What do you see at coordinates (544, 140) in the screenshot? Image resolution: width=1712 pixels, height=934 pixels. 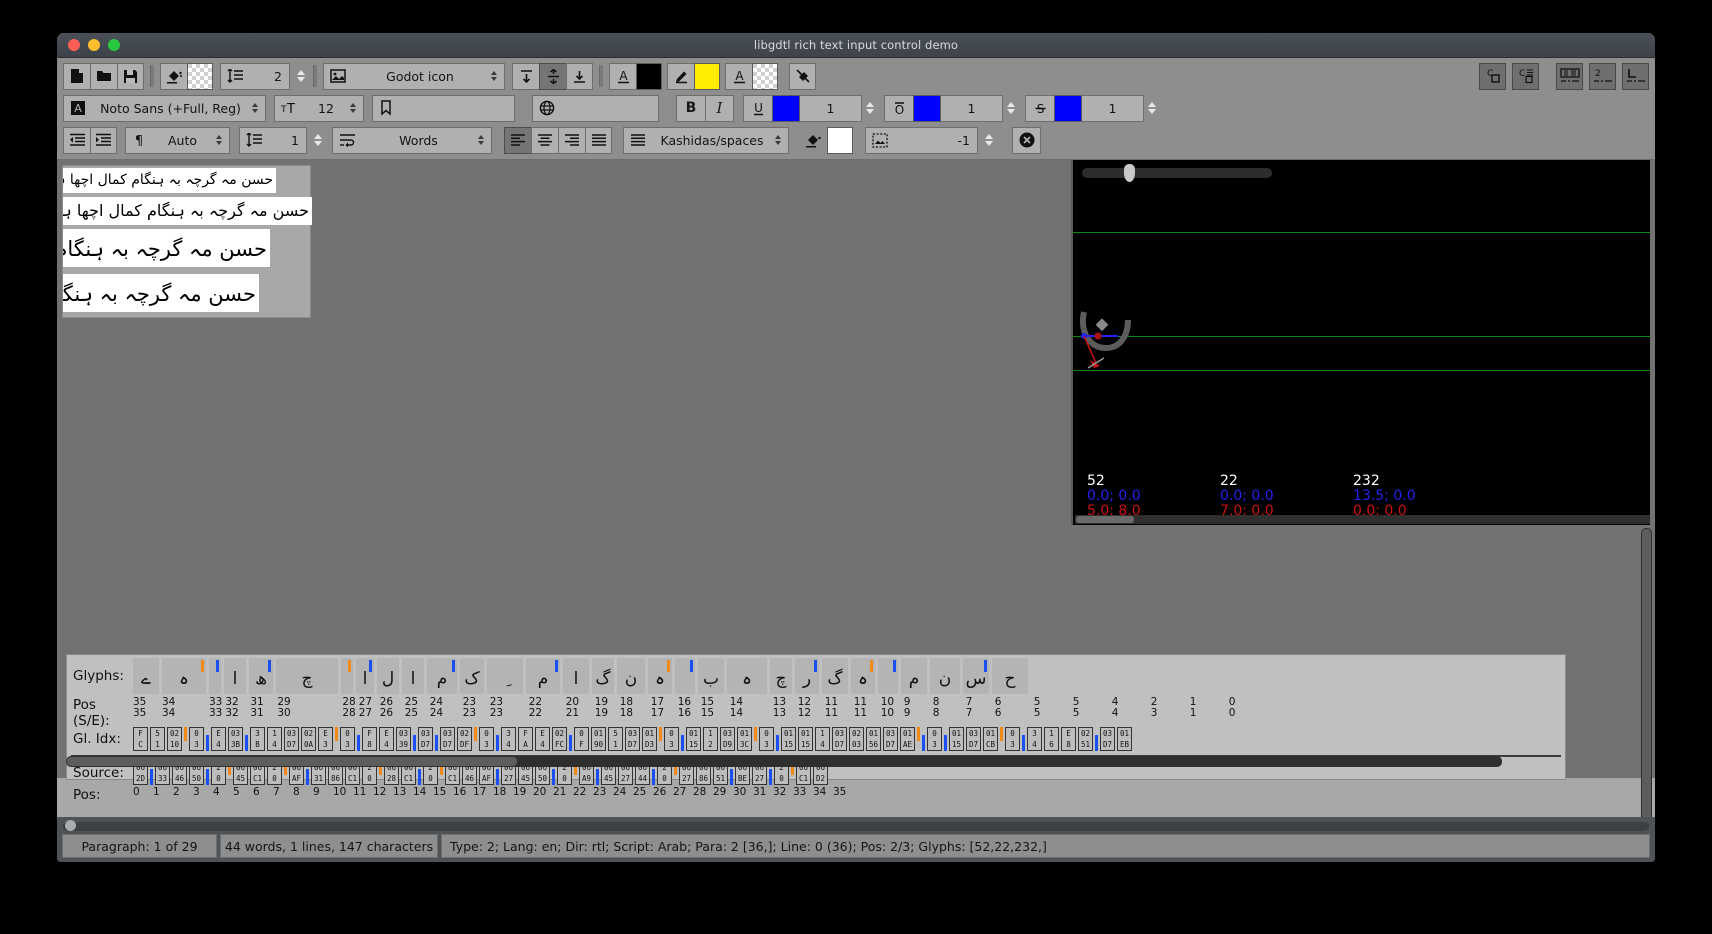 I see `align-center-button` at bounding box center [544, 140].